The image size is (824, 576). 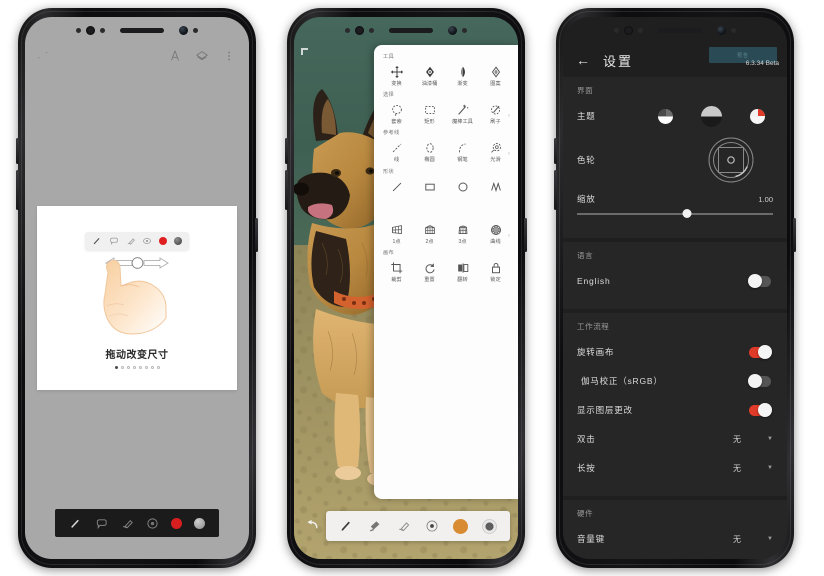 What do you see at coordinates (586, 468) in the screenshot?
I see `setting-label: 长按` at bounding box center [586, 468].